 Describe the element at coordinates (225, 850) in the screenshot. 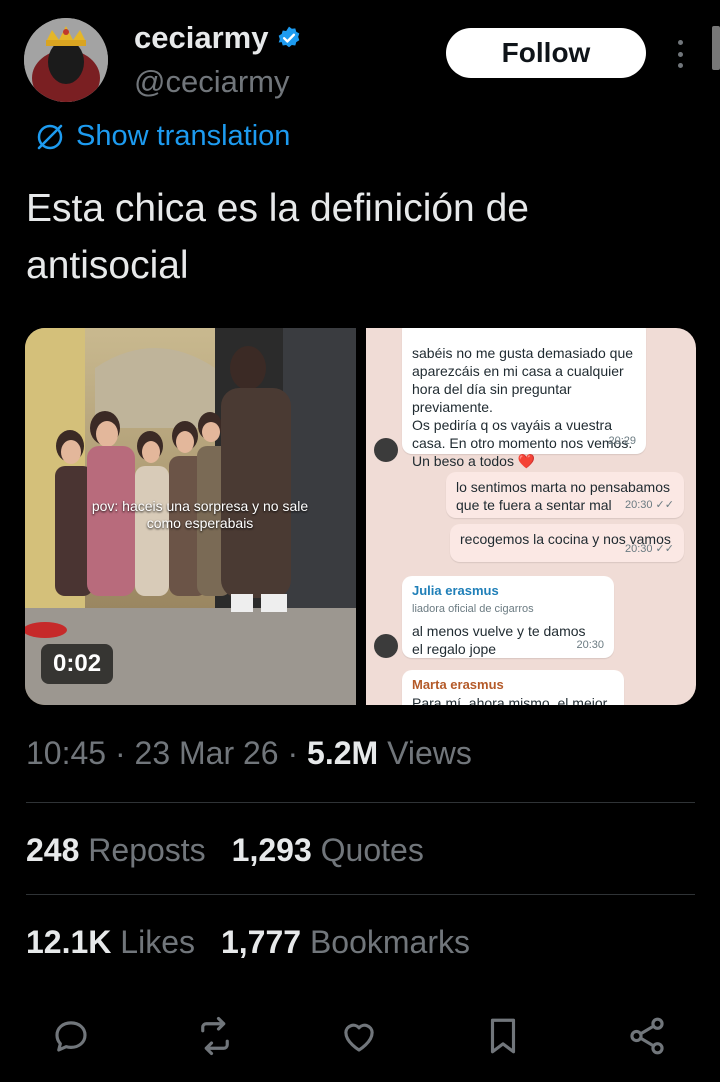

I see `stats-row-reposts: 248 Reposts 1,293 Quotes` at that location.